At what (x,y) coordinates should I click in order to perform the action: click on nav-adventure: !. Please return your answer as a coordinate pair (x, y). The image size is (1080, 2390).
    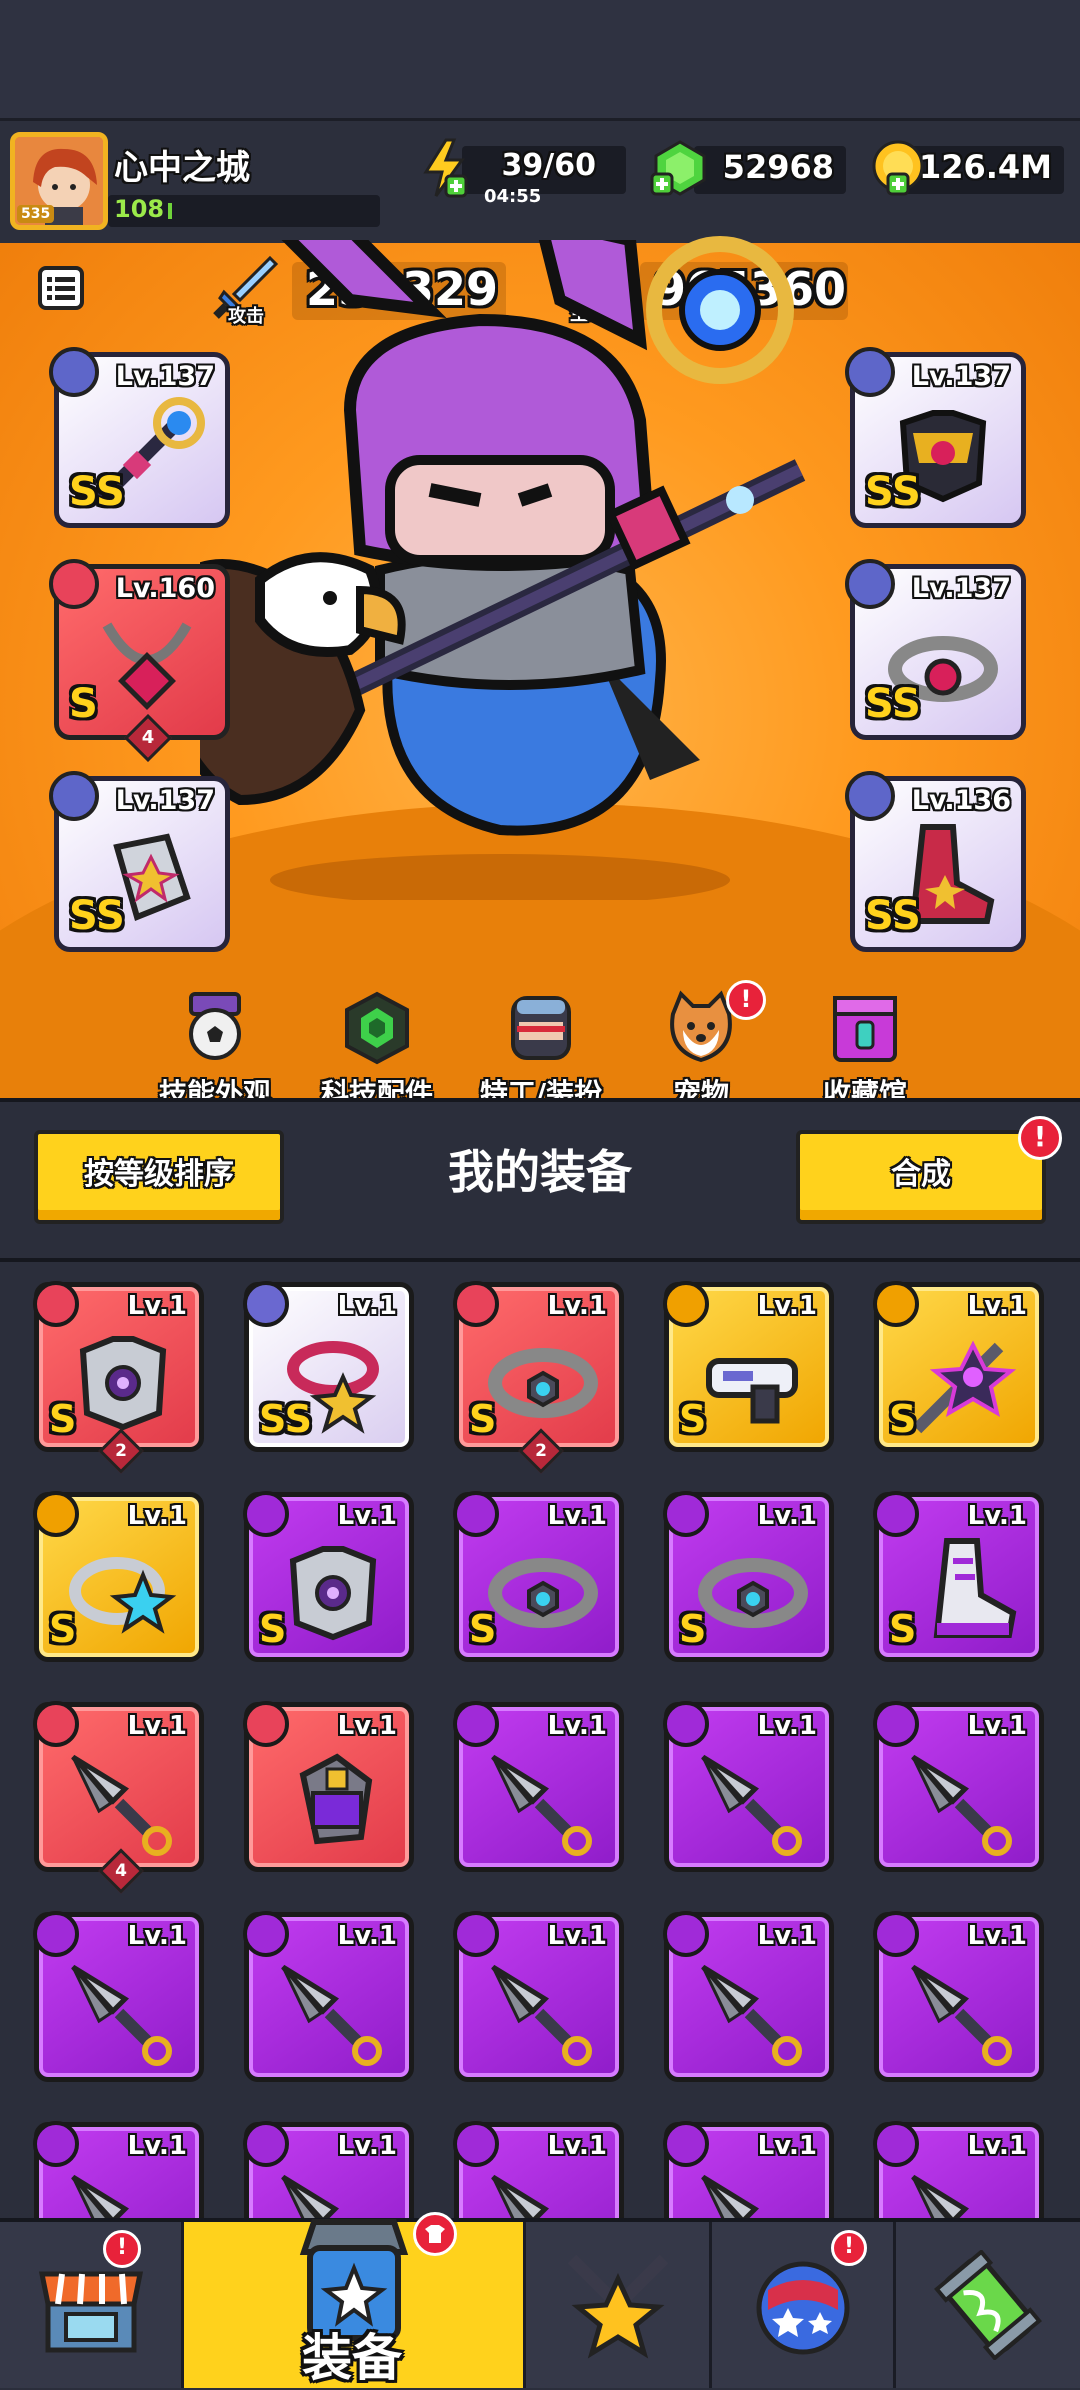
    Looking at the image, I should click on (804, 2305).